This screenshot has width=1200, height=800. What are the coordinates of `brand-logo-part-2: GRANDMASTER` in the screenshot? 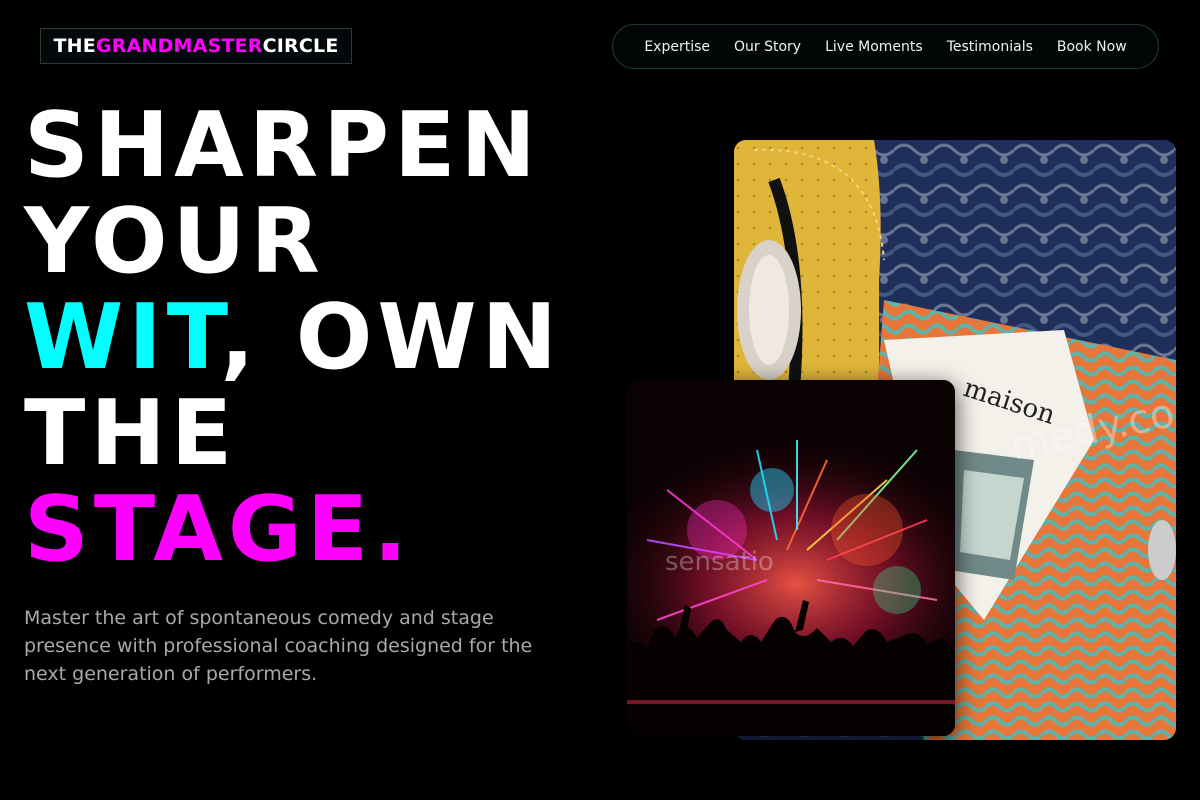 It's located at (179, 46).